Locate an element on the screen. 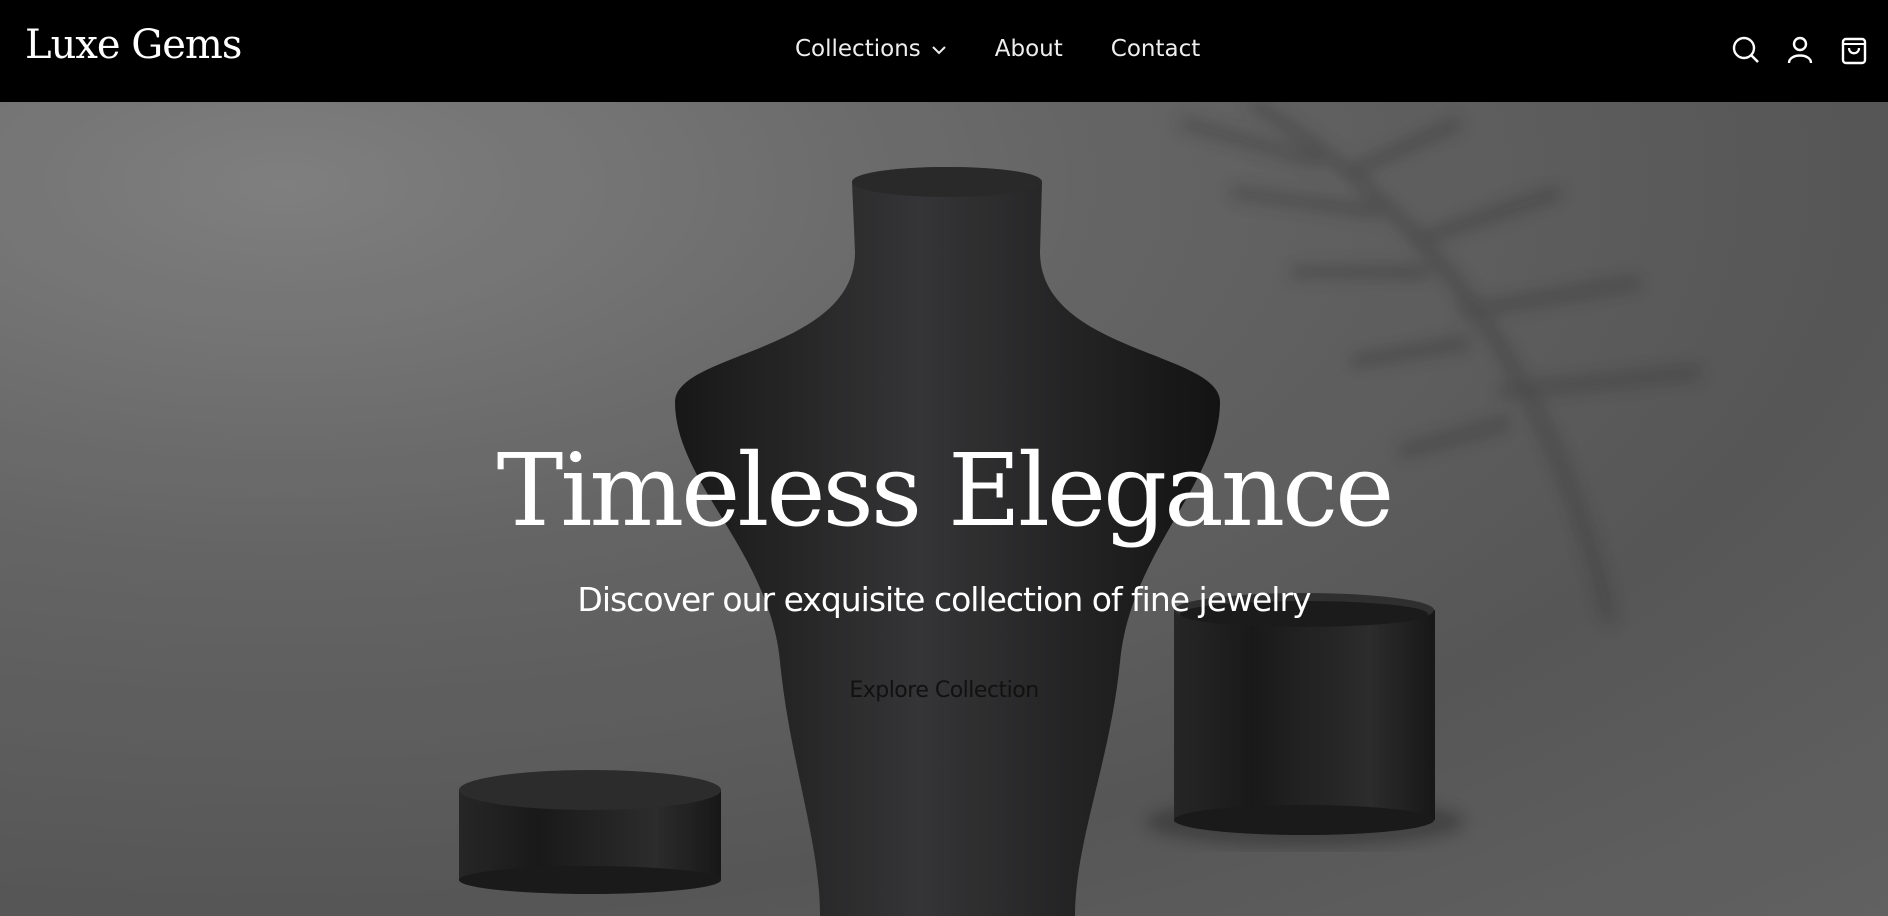 This screenshot has height=916, width=1888. nav-collections-label: Collections is located at coordinates (858, 49).